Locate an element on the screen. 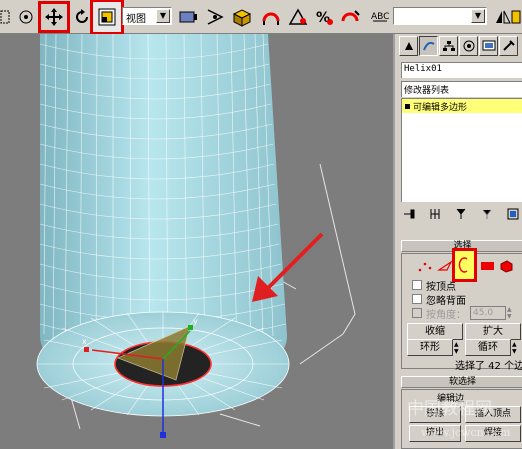 Image resolution: width=522 pixels, height=449 pixels. named-selection-icon: ABC is located at coordinates (380, 17).